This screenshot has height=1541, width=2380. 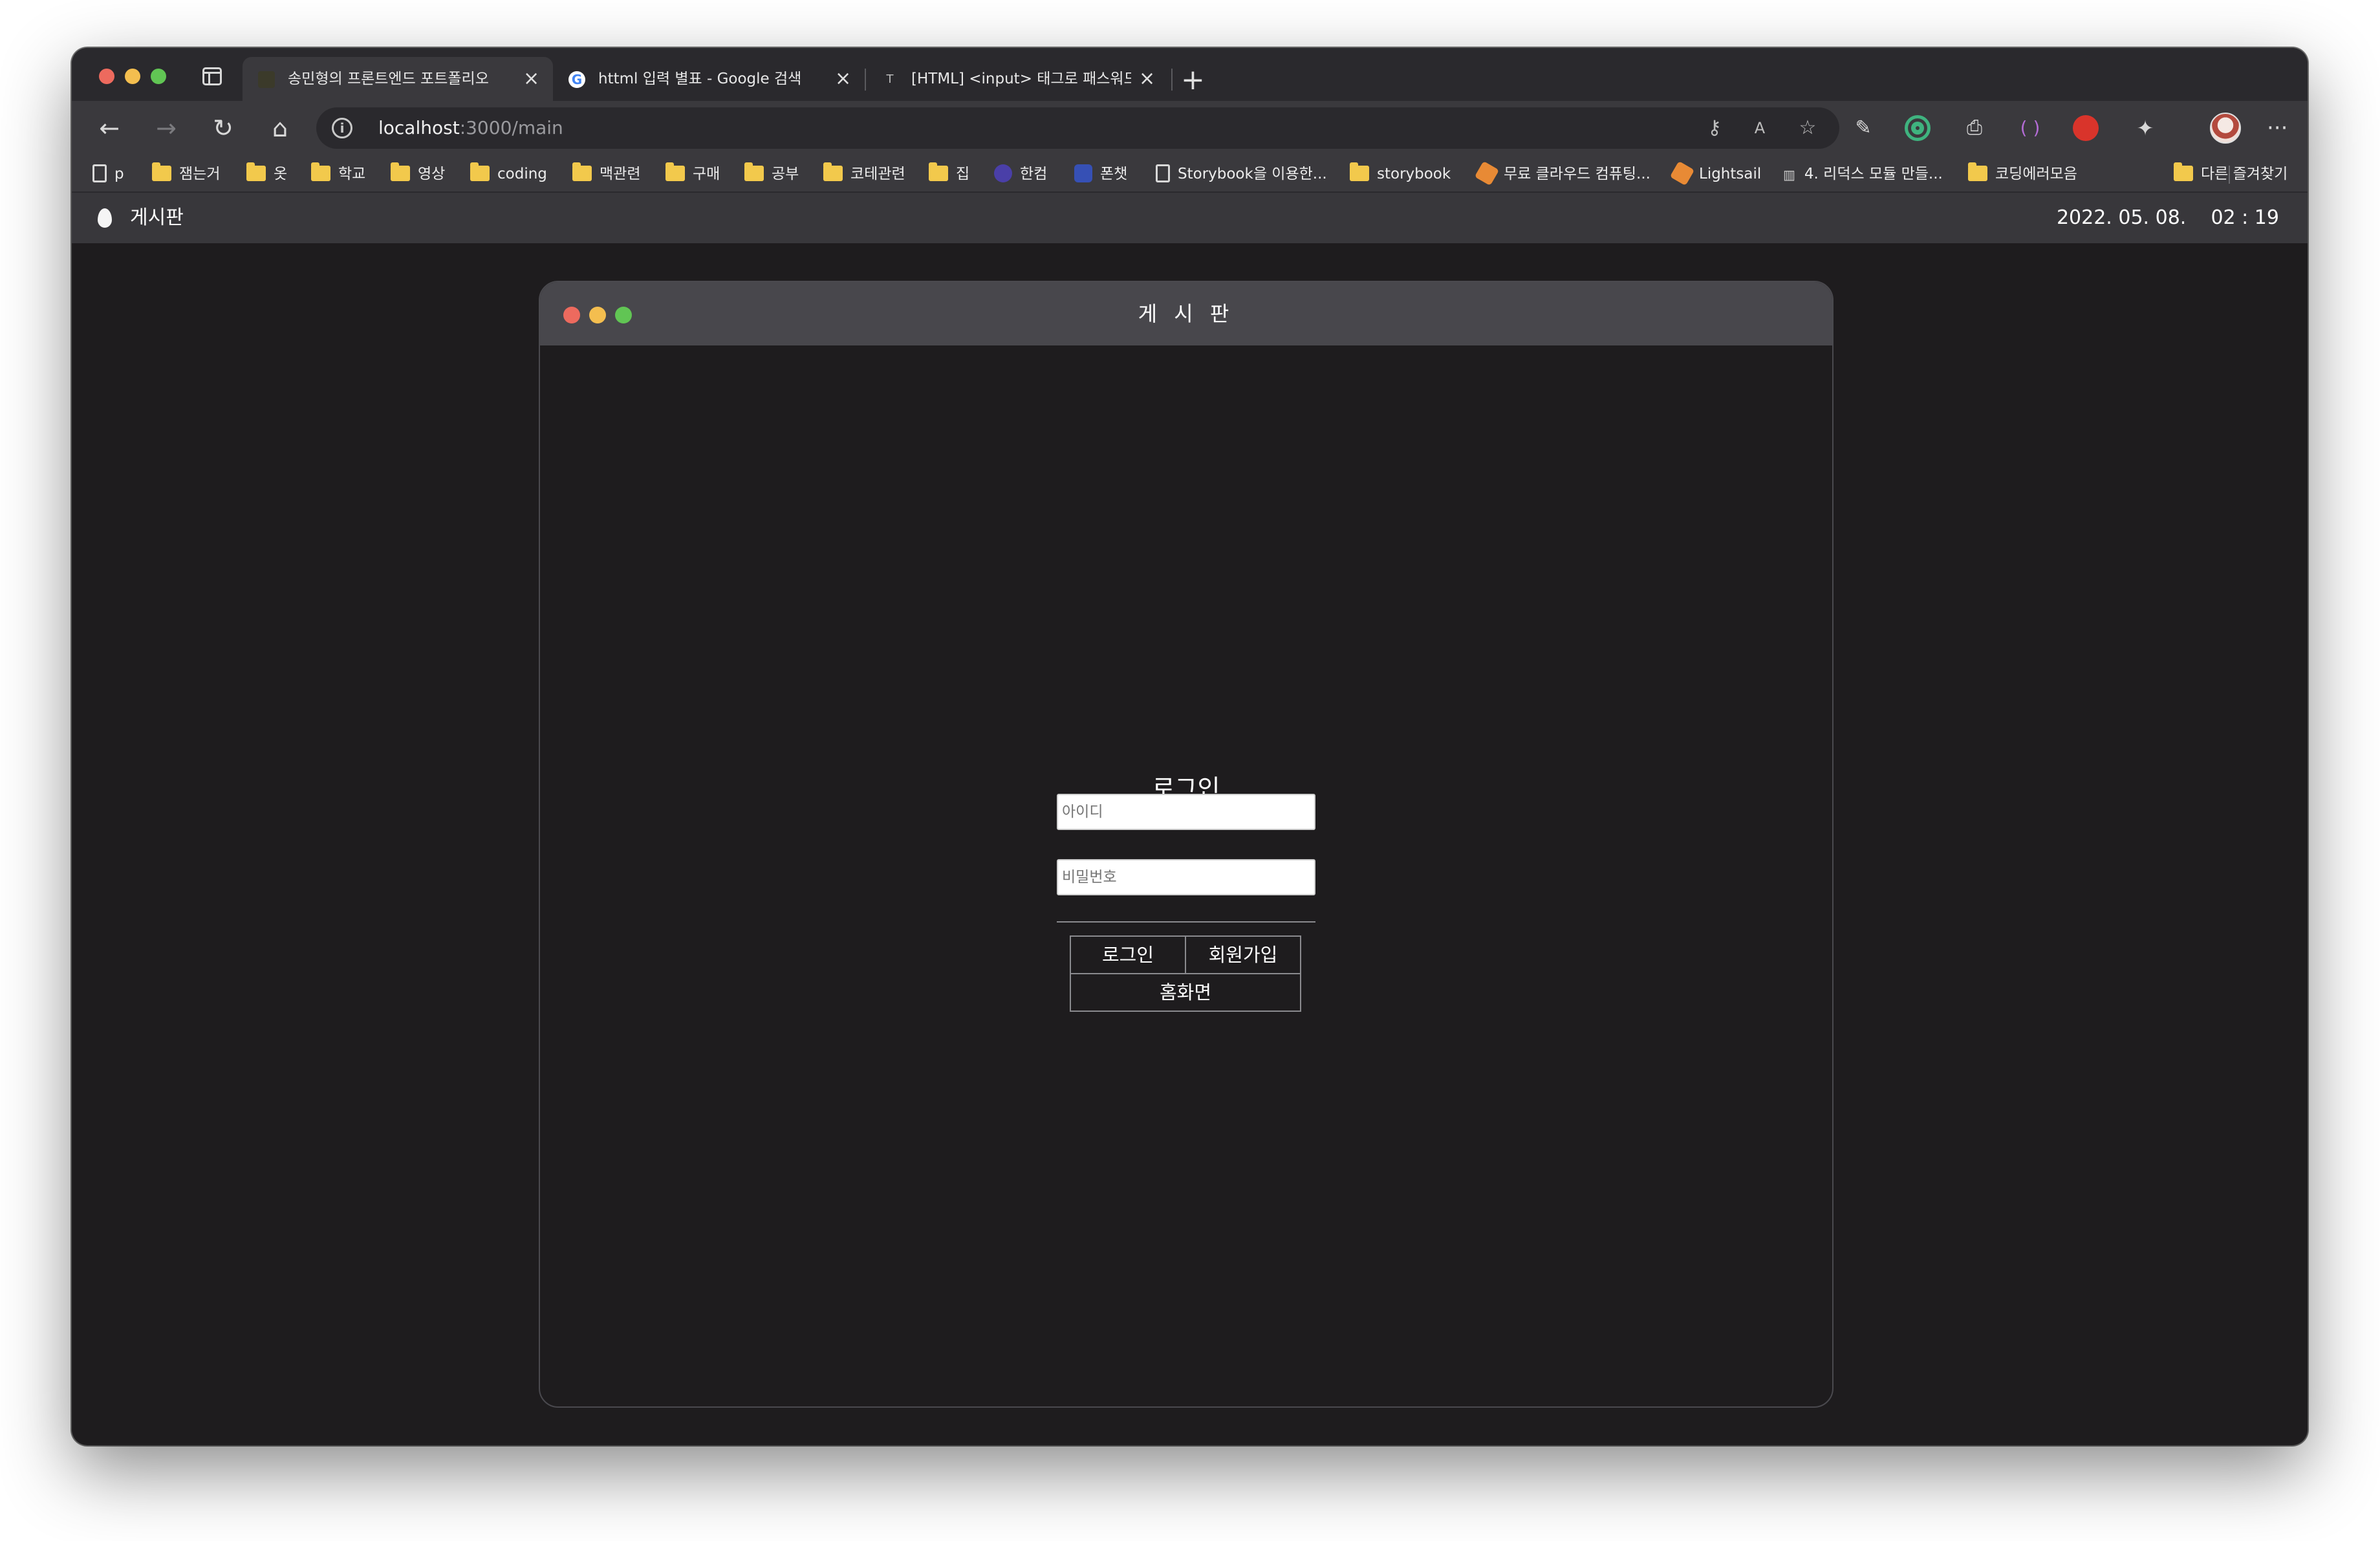 What do you see at coordinates (200, 174) in the screenshot?
I see `bookmark-label: 잼는거` at bounding box center [200, 174].